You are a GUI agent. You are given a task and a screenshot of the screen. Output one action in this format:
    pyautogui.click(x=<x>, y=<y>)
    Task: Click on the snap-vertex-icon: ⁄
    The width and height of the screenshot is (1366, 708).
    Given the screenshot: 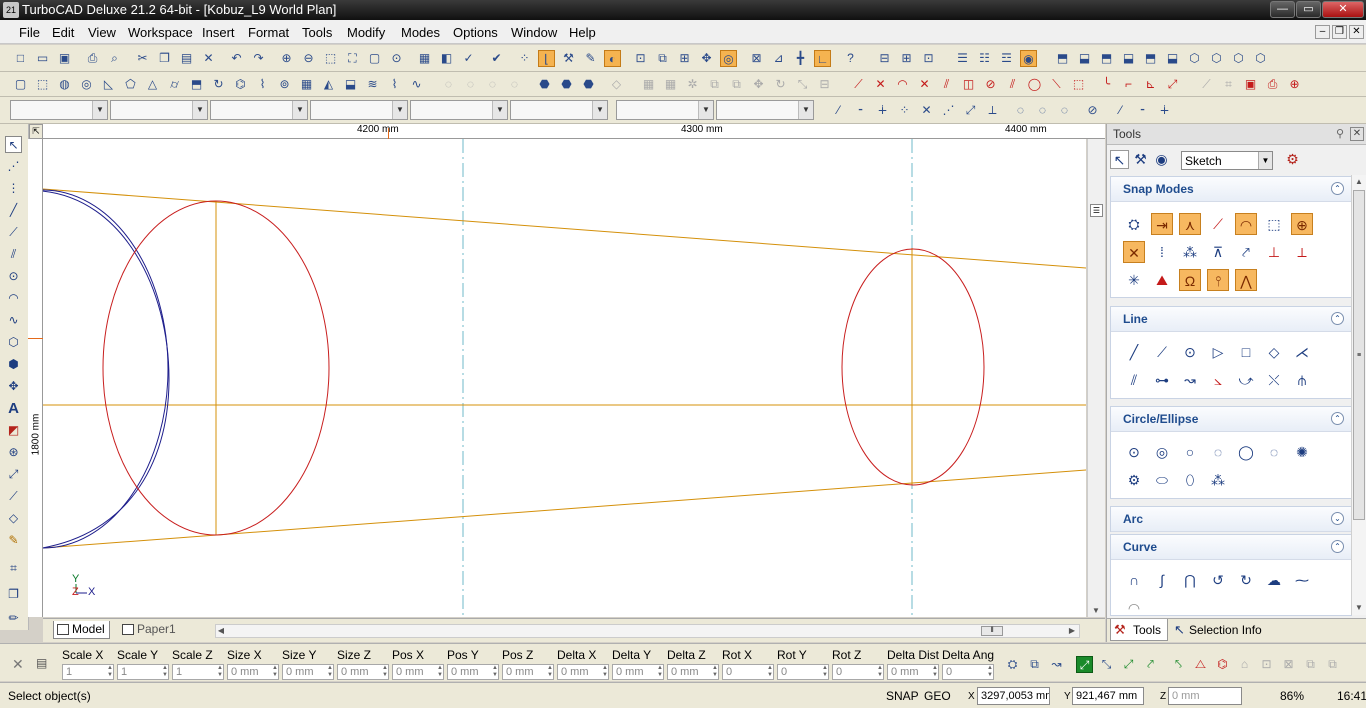 What is the action you would take?
    pyautogui.click(x=838, y=110)
    